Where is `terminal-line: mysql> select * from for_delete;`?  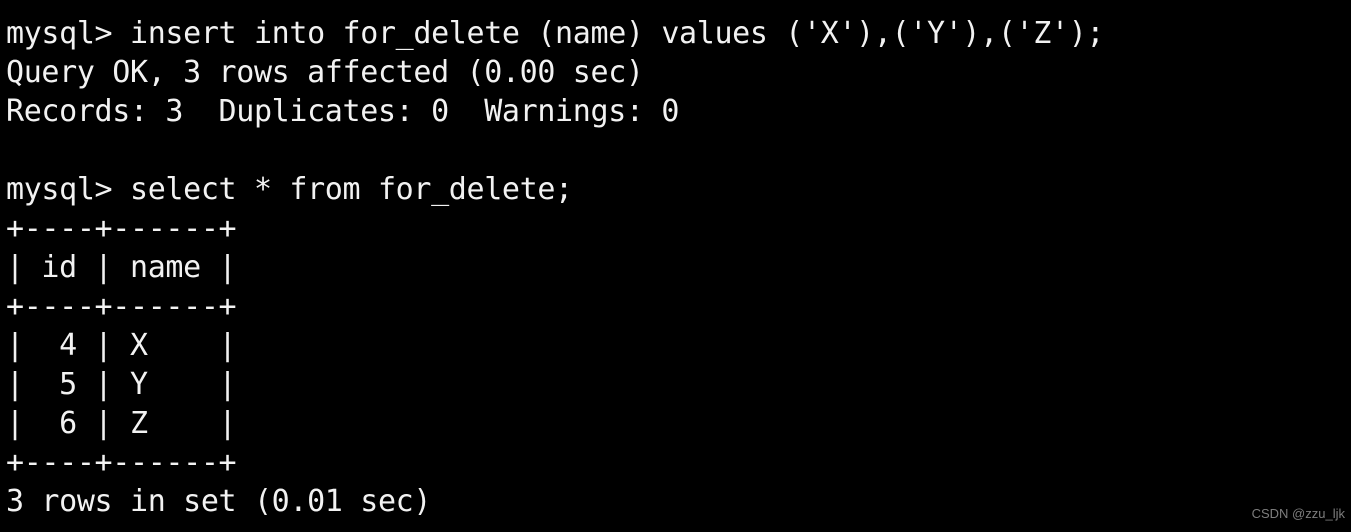 terminal-line: mysql> select * from for_delete; is located at coordinates (289, 189).